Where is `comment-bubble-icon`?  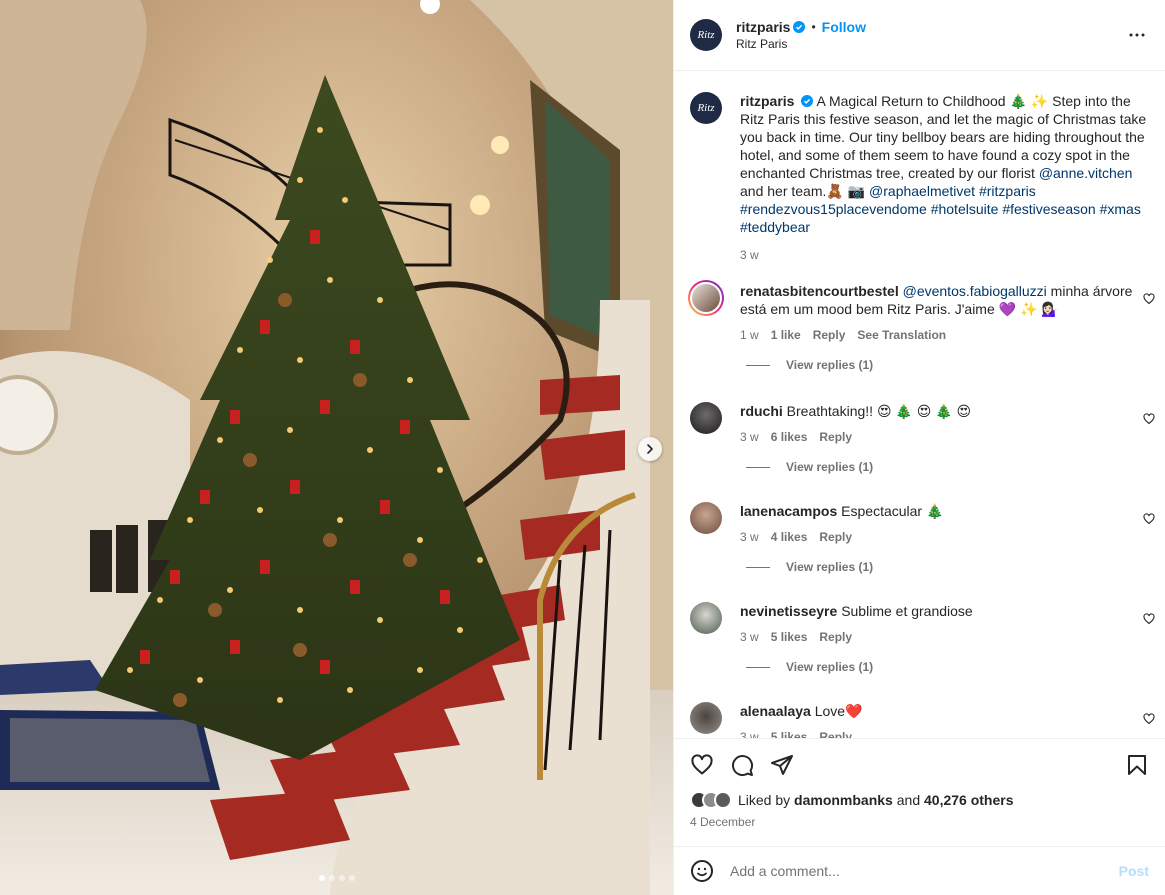
comment-bubble-icon is located at coordinates (742, 765).